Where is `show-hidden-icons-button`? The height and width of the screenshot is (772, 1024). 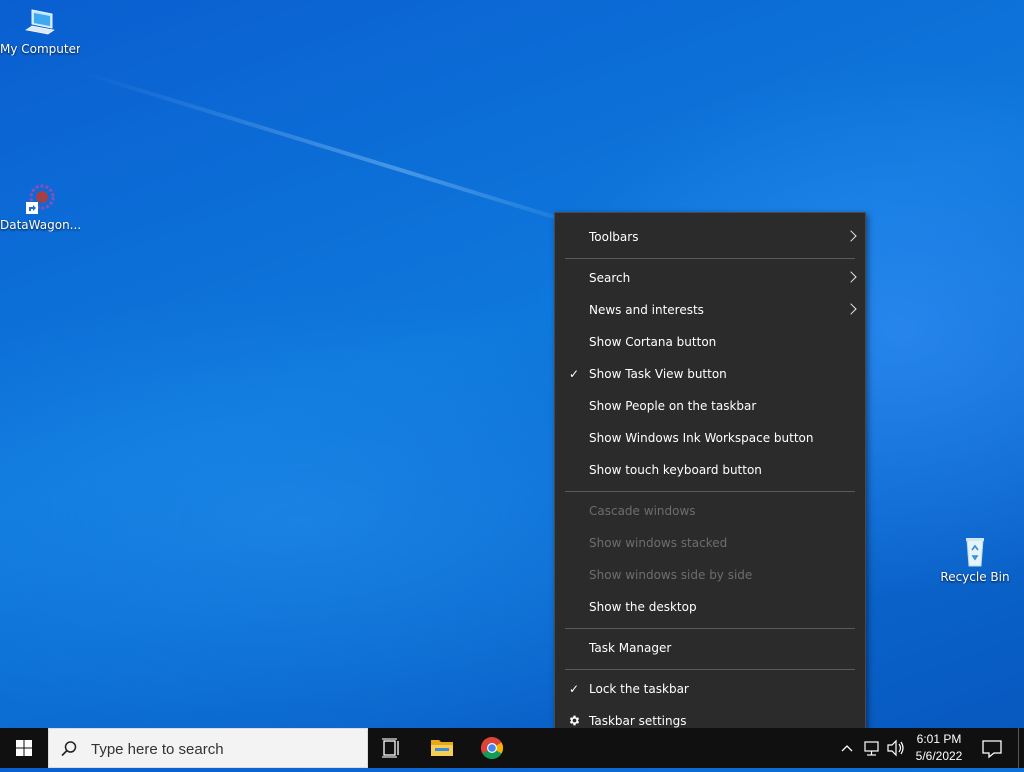 show-hidden-icons-button is located at coordinates (847, 748).